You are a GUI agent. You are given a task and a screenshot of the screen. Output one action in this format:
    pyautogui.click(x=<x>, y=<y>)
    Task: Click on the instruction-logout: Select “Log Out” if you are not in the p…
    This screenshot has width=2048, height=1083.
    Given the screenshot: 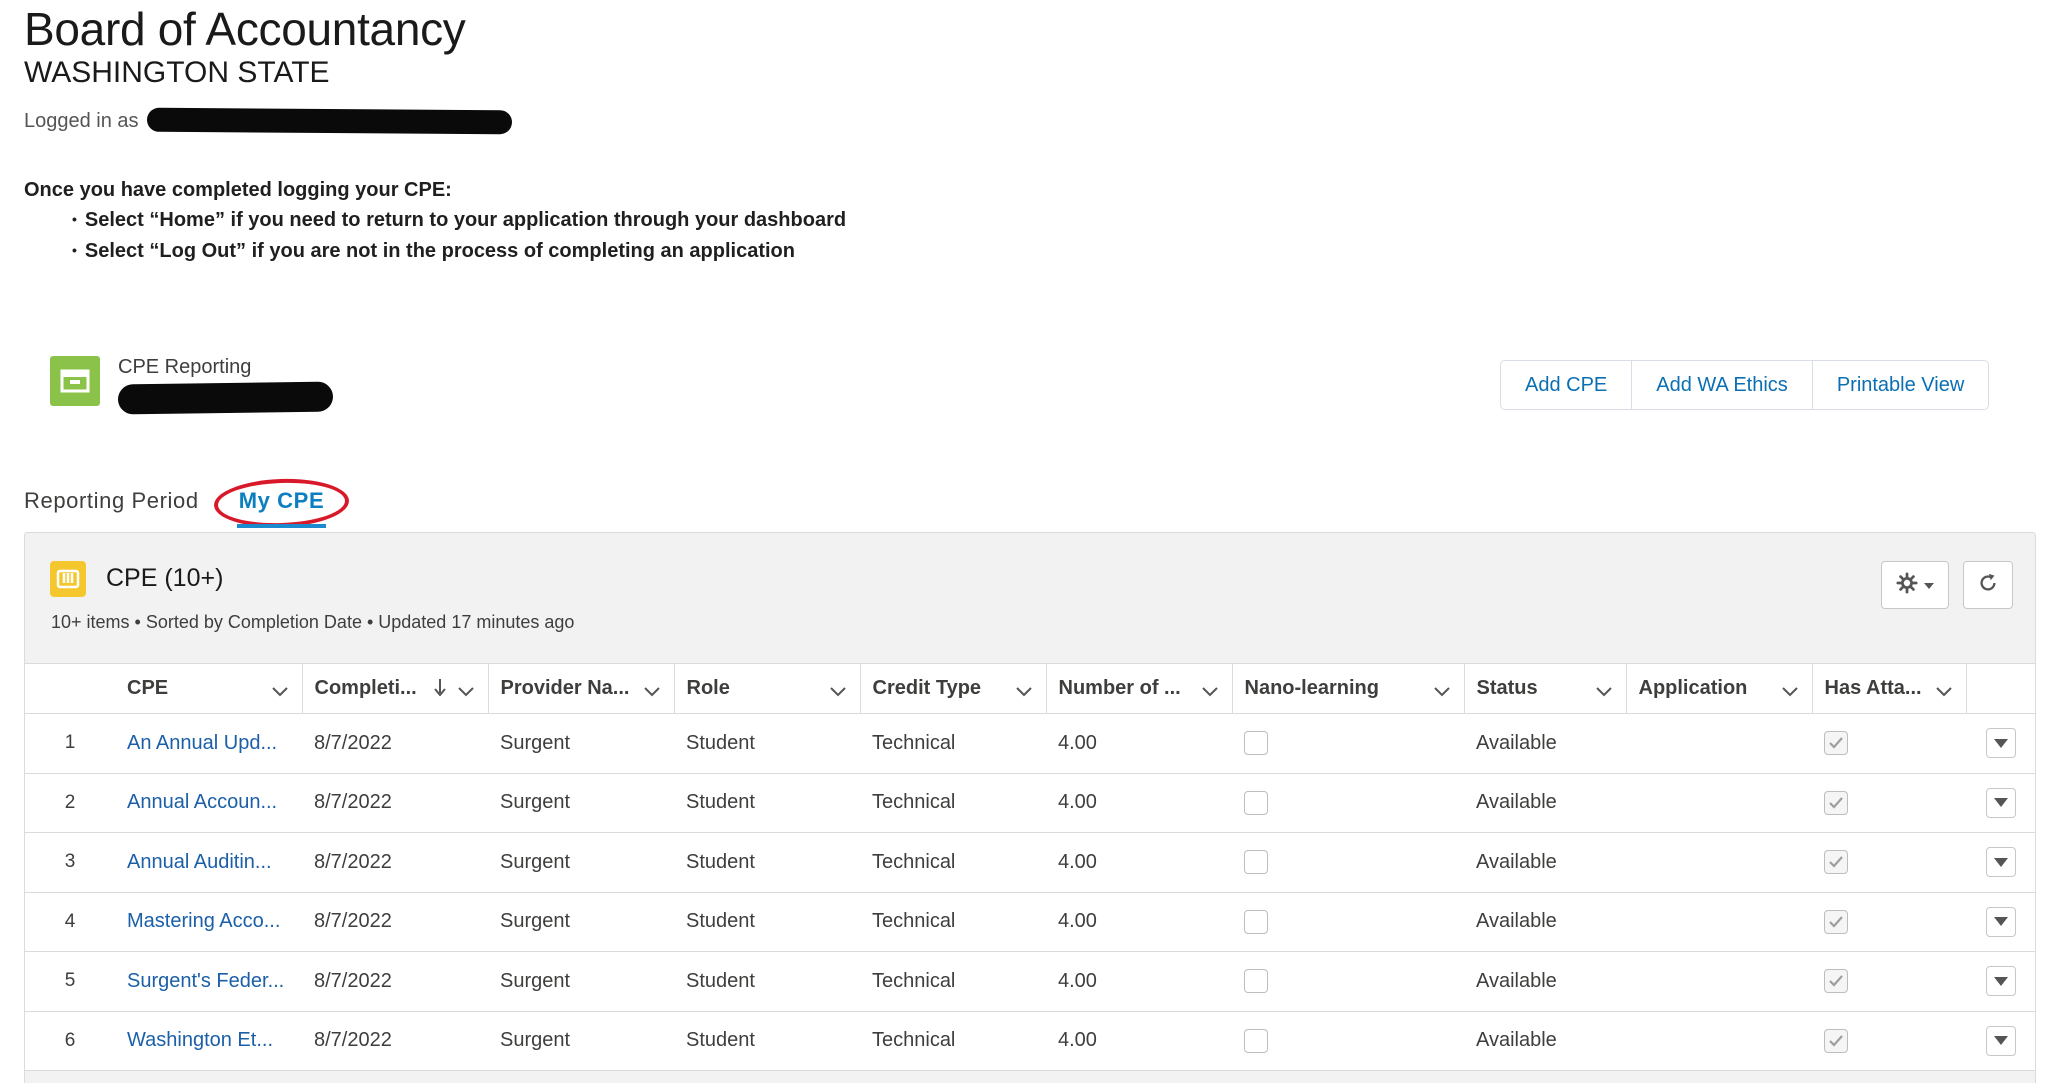 What is the action you would take?
    pyautogui.click(x=459, y=251)
    